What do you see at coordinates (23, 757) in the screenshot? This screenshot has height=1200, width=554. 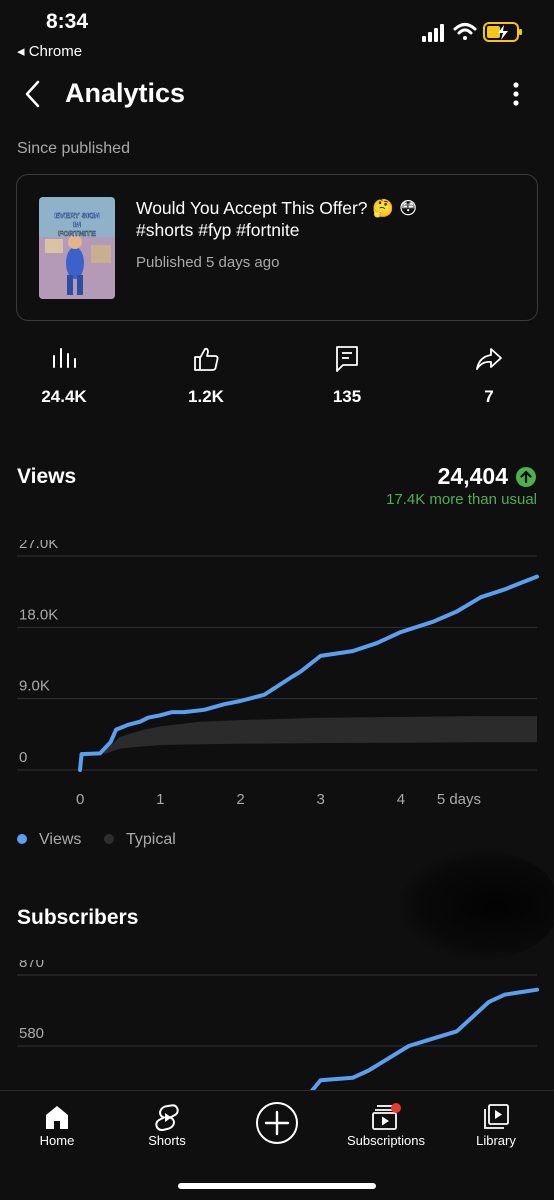 I see `y-tick-label: 0` at bounding box center [23, 757].